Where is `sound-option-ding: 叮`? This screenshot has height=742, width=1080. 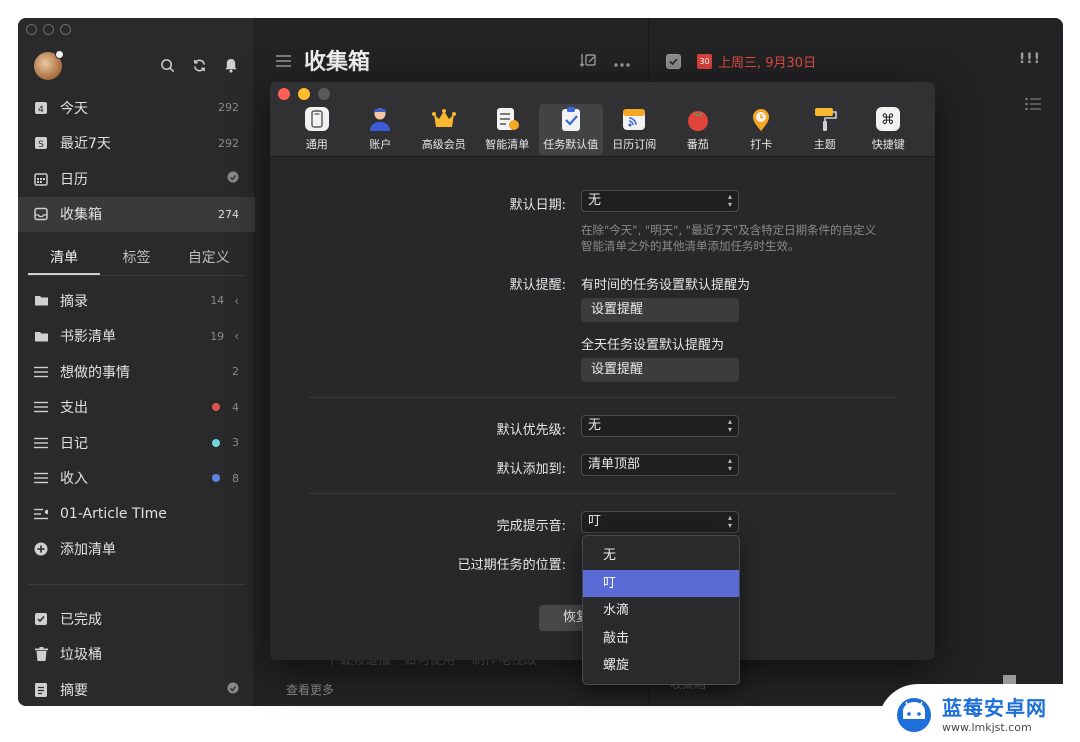 sound-option-ding: 叮 is located at coordinates (661, 583).